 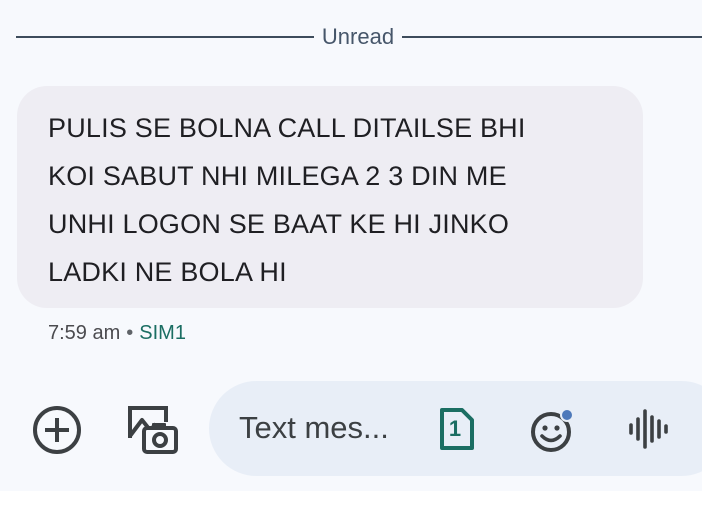 I want to click on divider-line-right, so click(x=552, y=37).